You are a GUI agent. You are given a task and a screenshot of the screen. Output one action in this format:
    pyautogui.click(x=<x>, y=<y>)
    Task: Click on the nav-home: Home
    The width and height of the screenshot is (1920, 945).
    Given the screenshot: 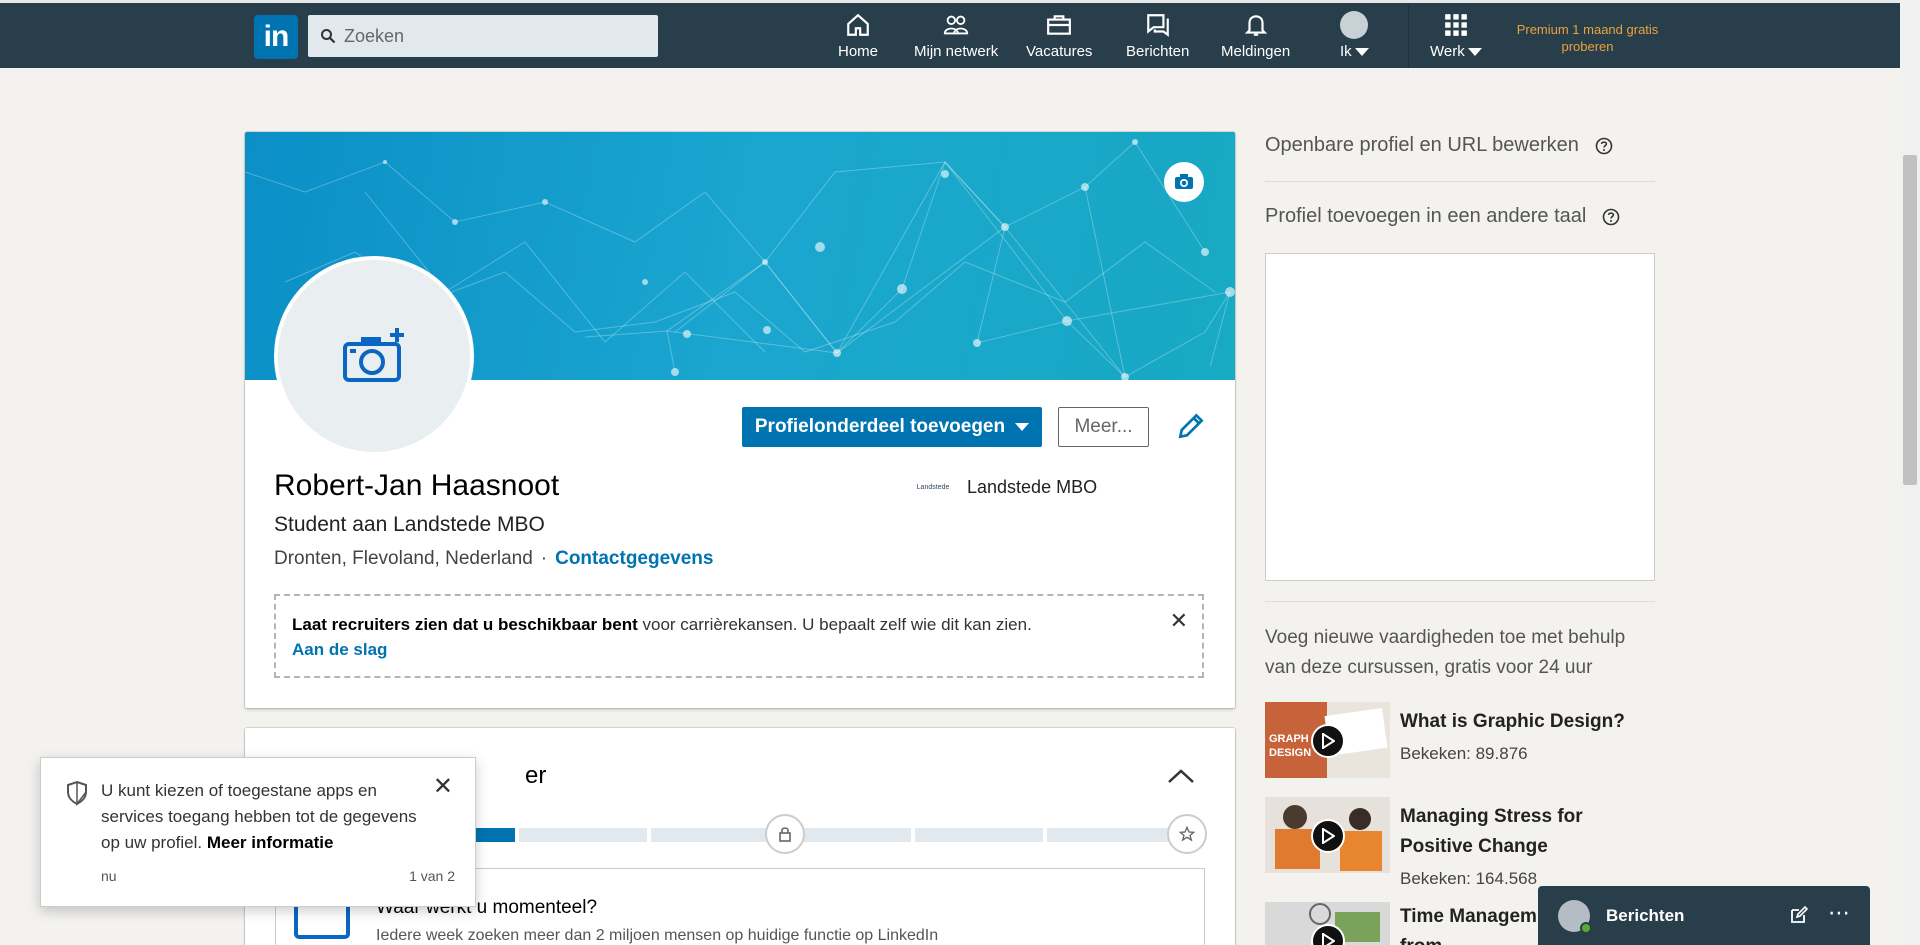 What is the action you would take?
    pyautogui.click(x=858, y=39)
    